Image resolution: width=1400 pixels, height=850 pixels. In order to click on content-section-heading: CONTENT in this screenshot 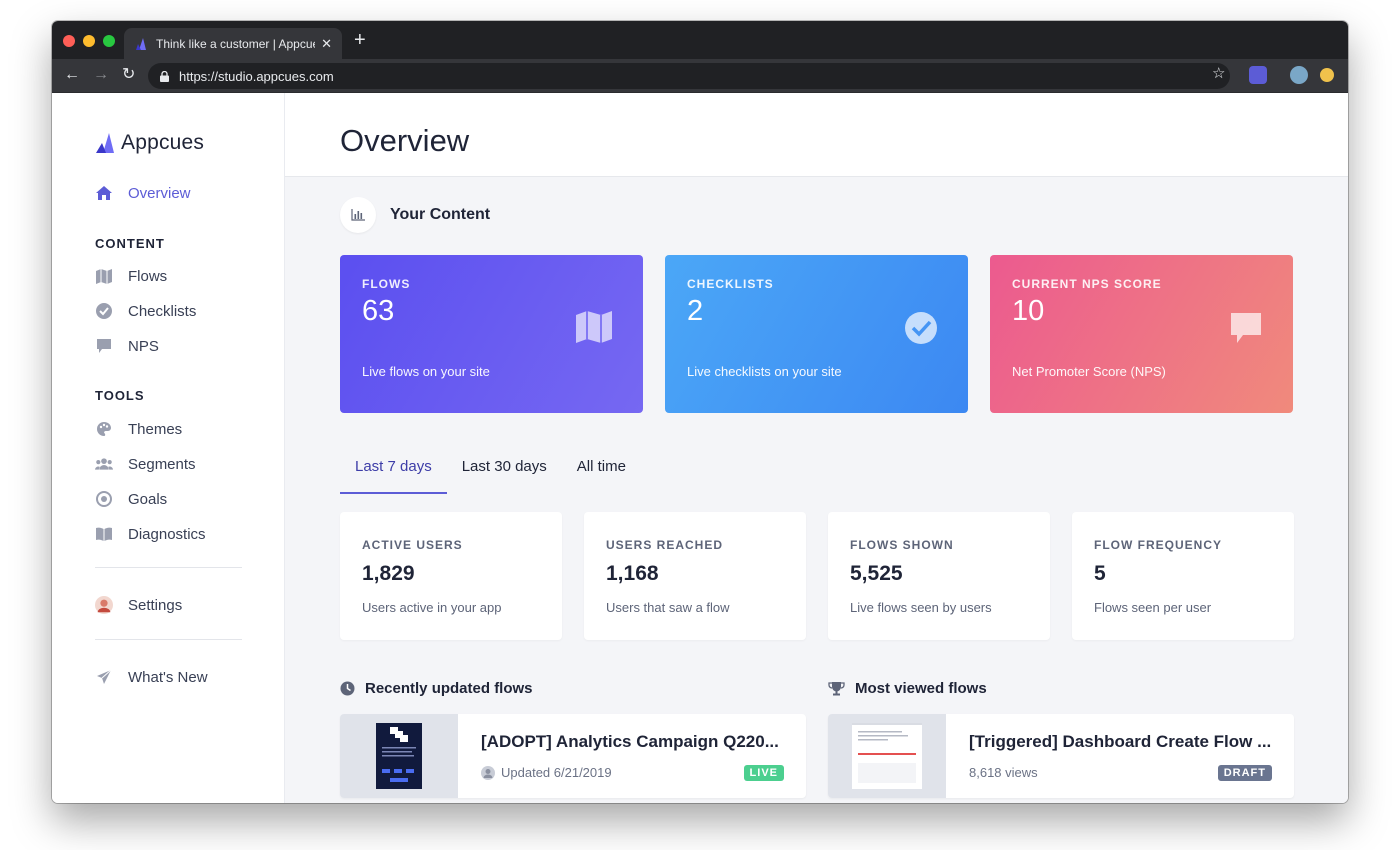, I will do `click(130, 243)`.